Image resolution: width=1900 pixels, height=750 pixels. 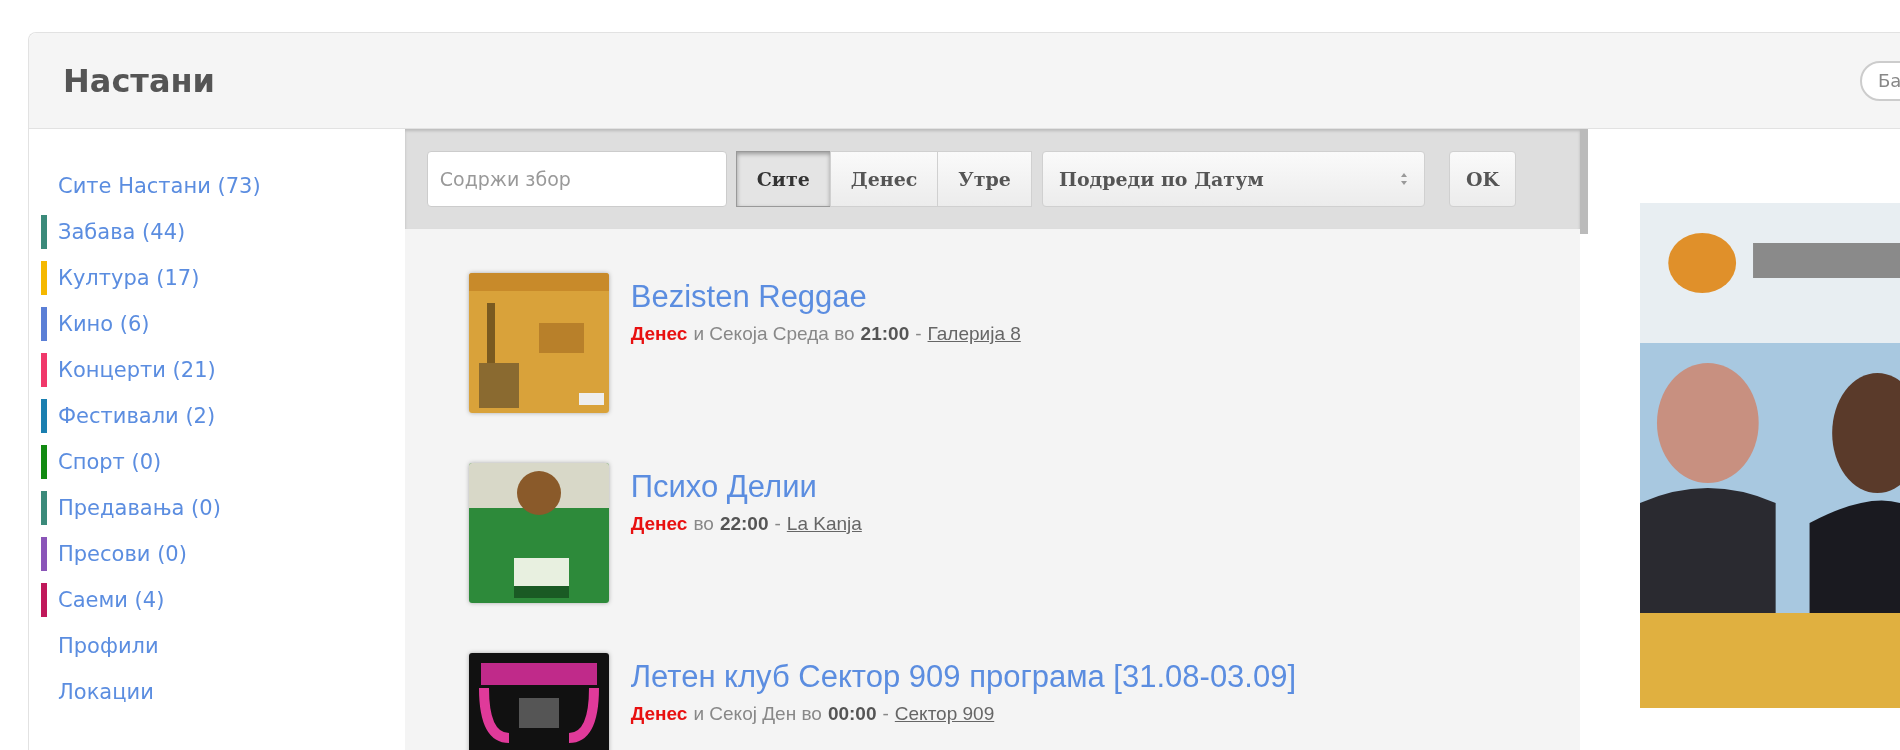 I want to click on time-text: 22:00, so click(x=744, y=524).